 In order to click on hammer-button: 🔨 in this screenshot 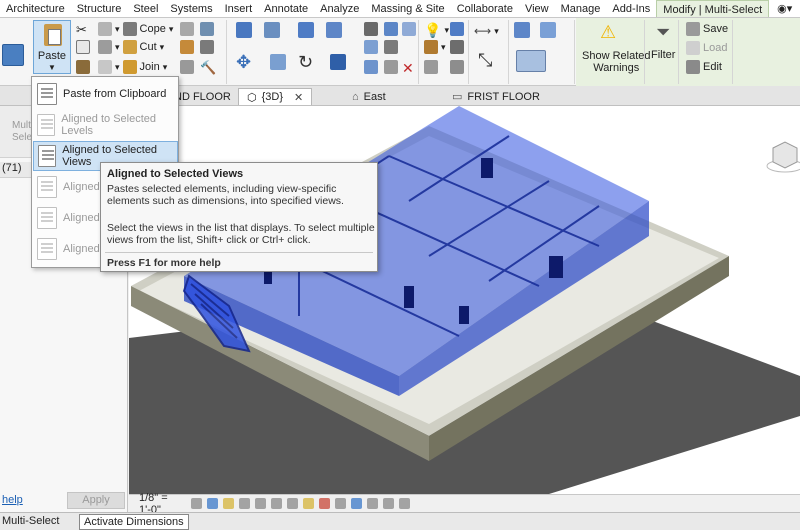, I will do `click(208, 68)`.